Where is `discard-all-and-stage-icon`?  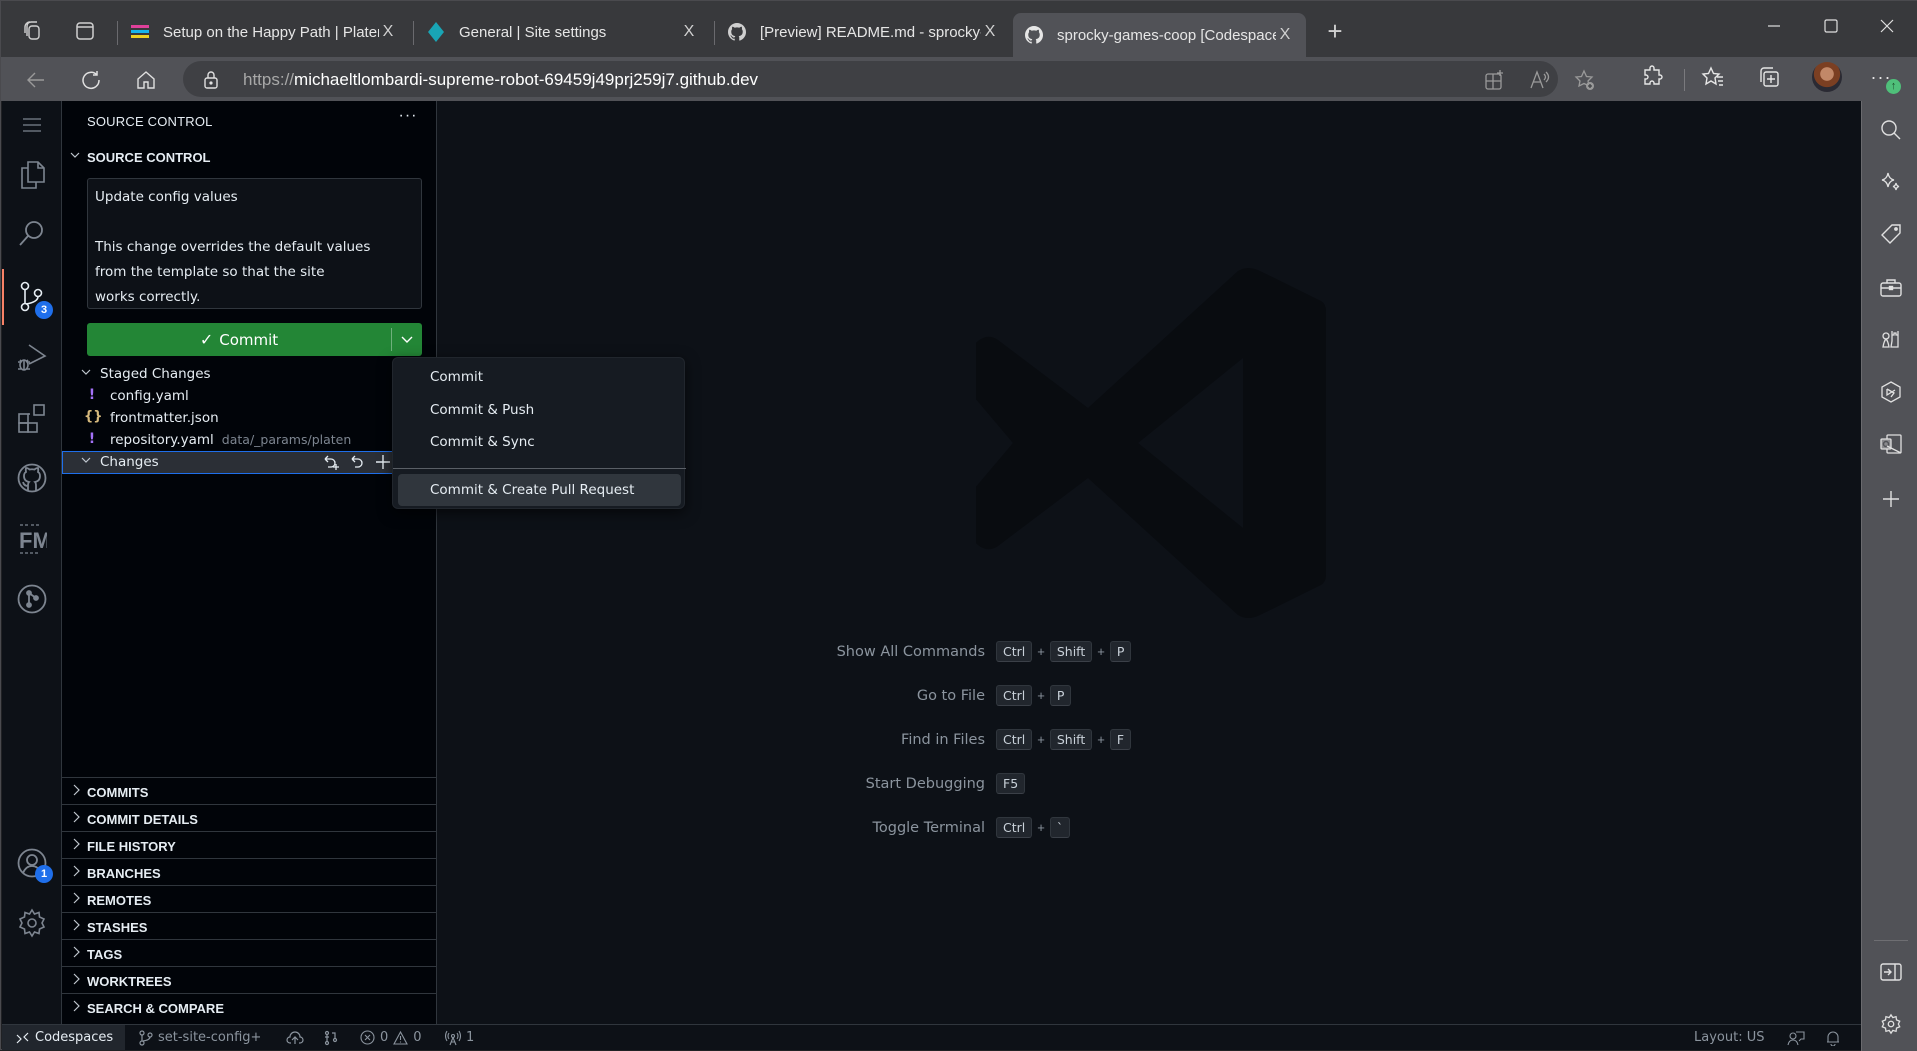
discard-all-and-stage-icon is located at coordinates (331, 462).